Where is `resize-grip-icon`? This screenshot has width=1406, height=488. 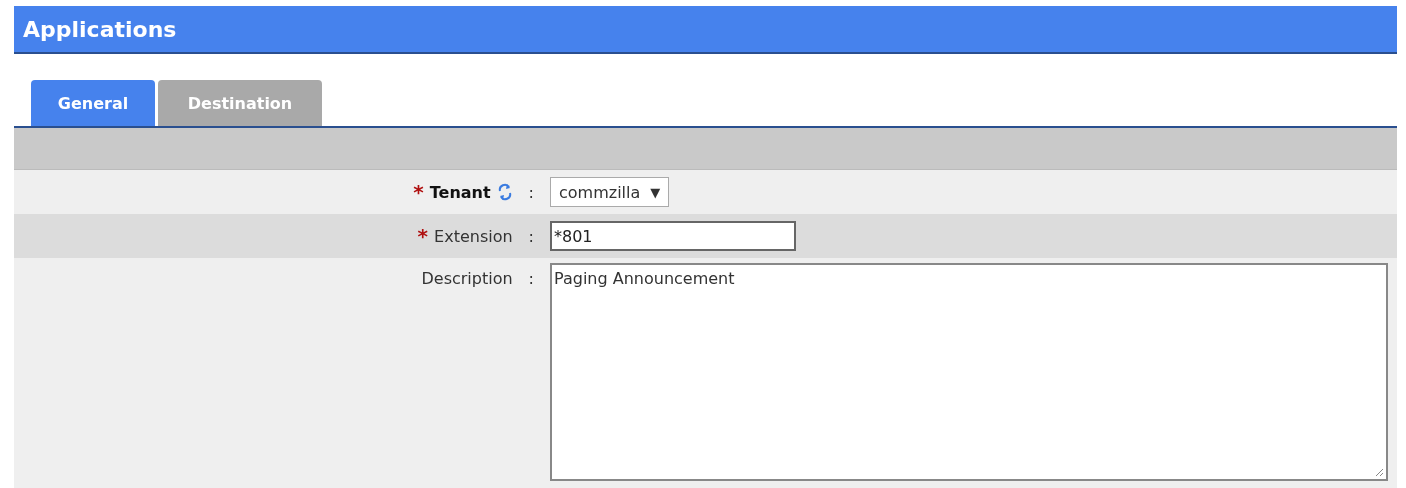 resize-grip-icon is located at coordinates (1379, 472).